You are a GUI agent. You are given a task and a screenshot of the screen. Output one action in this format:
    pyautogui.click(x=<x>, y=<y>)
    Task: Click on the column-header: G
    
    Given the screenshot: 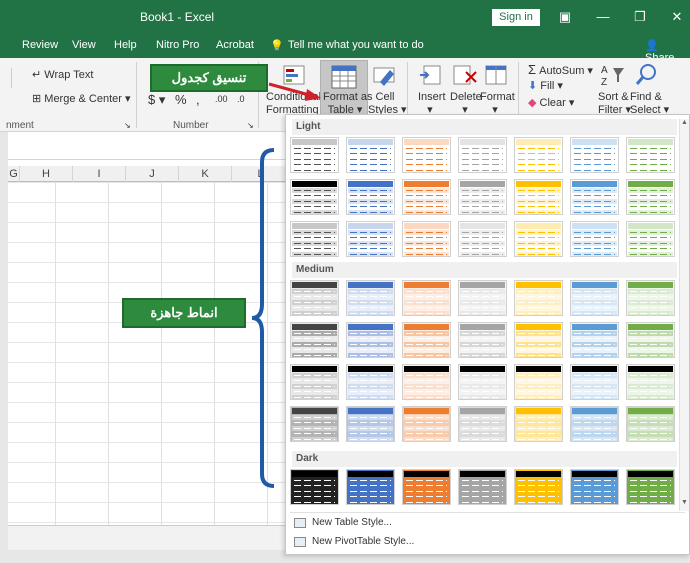 What is the action you would take?
    pyautogui.click(x=14, y=174)
    